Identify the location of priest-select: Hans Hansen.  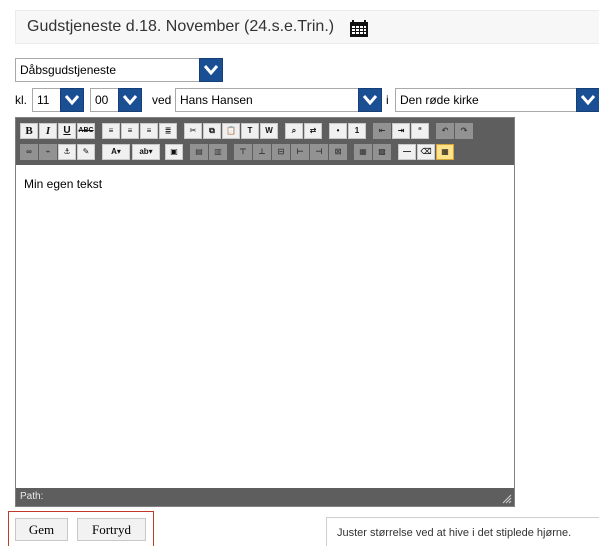
(278, 100).